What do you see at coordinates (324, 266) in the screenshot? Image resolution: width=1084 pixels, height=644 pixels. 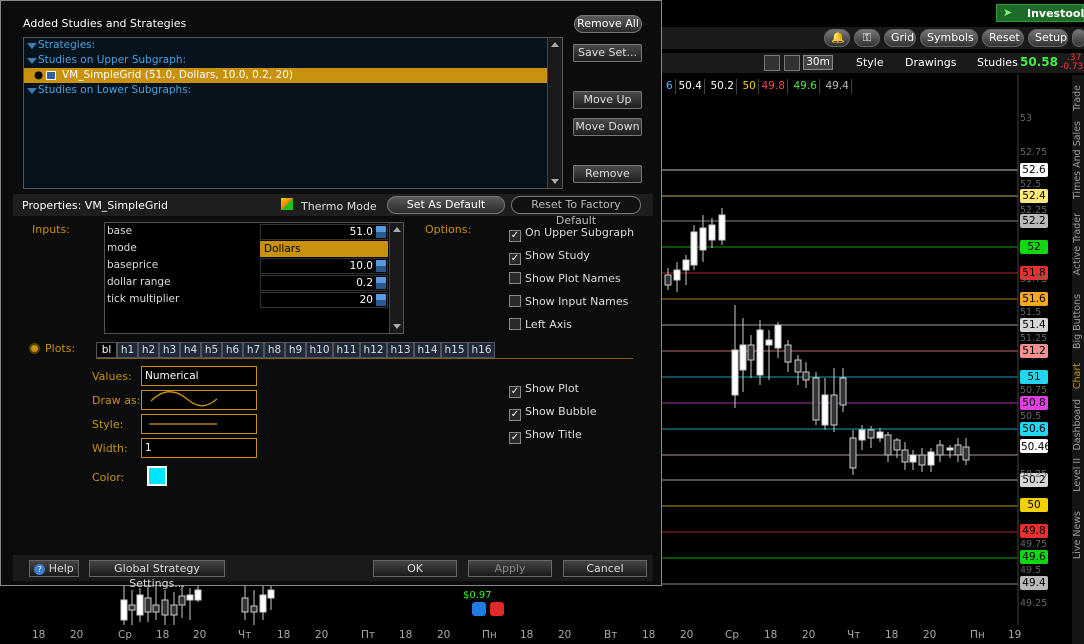 I see `input-value-field: 10.0` at bounding box center [324, 266].